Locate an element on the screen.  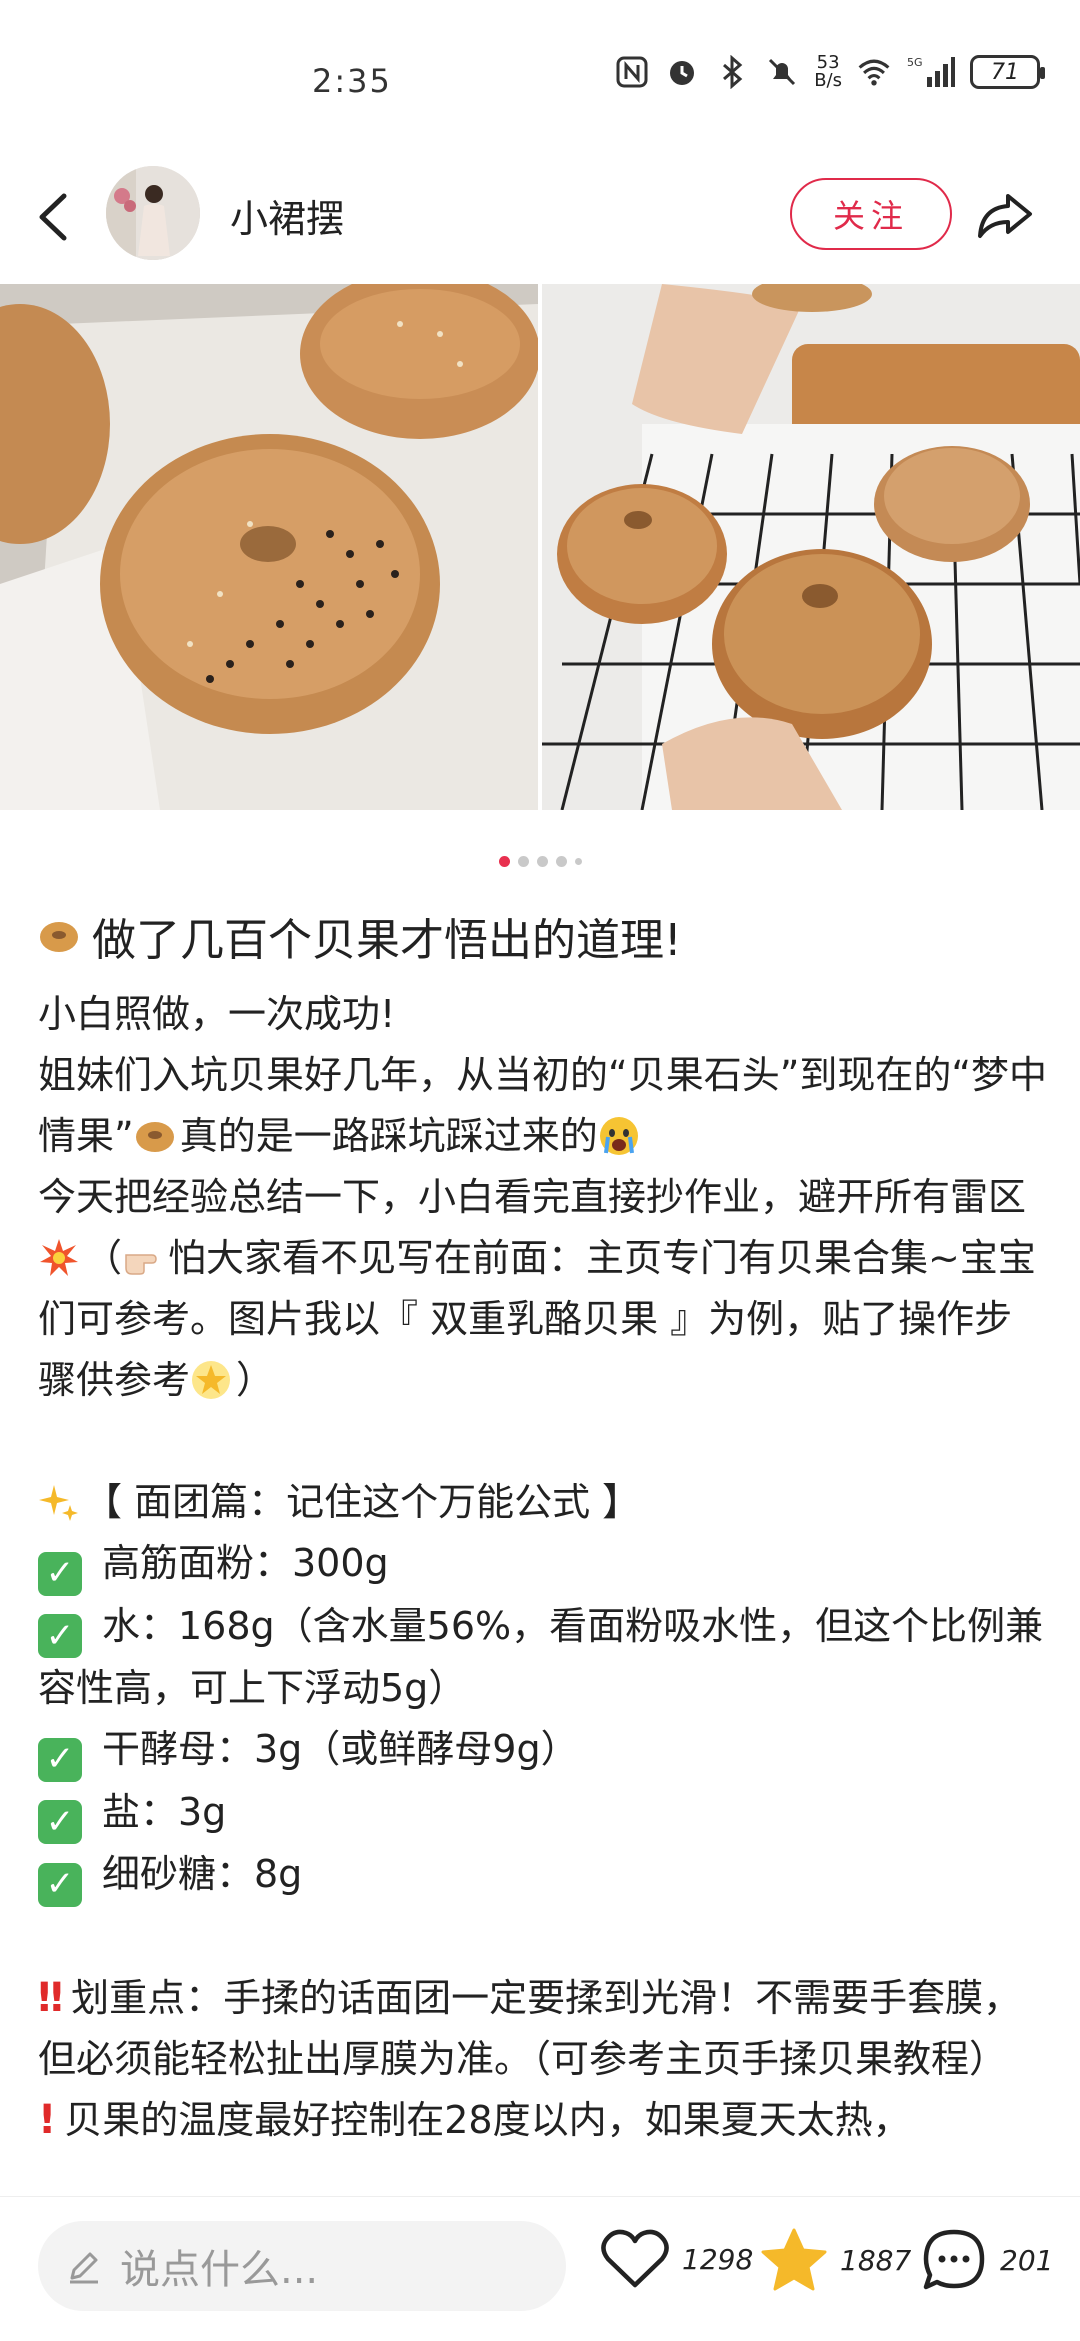
follow-button: 关注 is located at coordinates (871, 214).